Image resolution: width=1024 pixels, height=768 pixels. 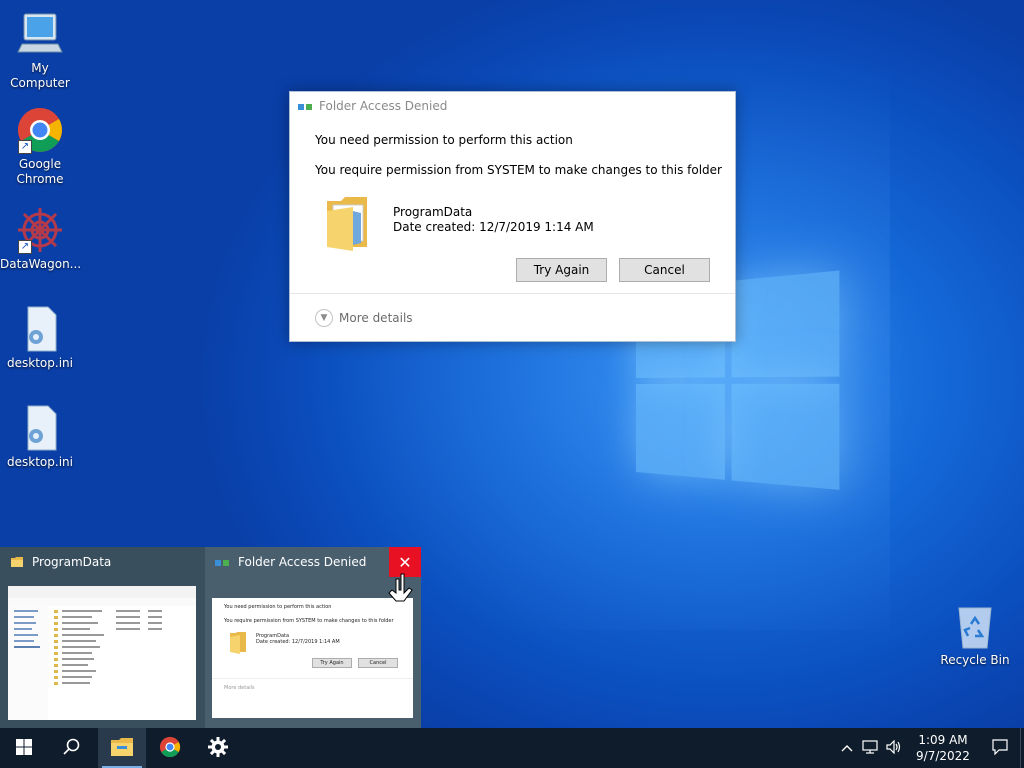 I want to click on system-tray: 1:09 AM 9/7/2022, so click(x=930, y=748).